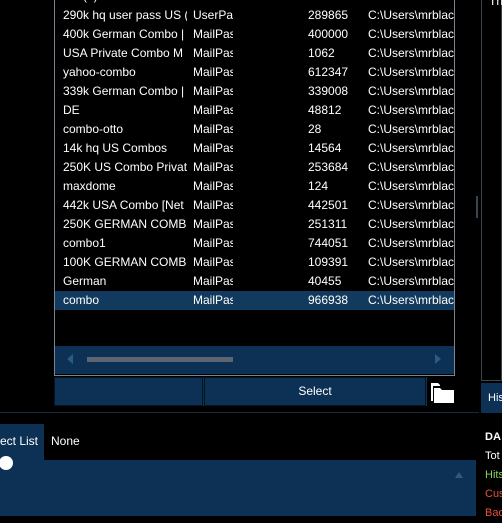 The height and width of the screenshot is (523, 502). What do you see at coordinates (495, 4) in the screenshot?
I see `right-panel-label: Th` at bounding box center [495, 4].